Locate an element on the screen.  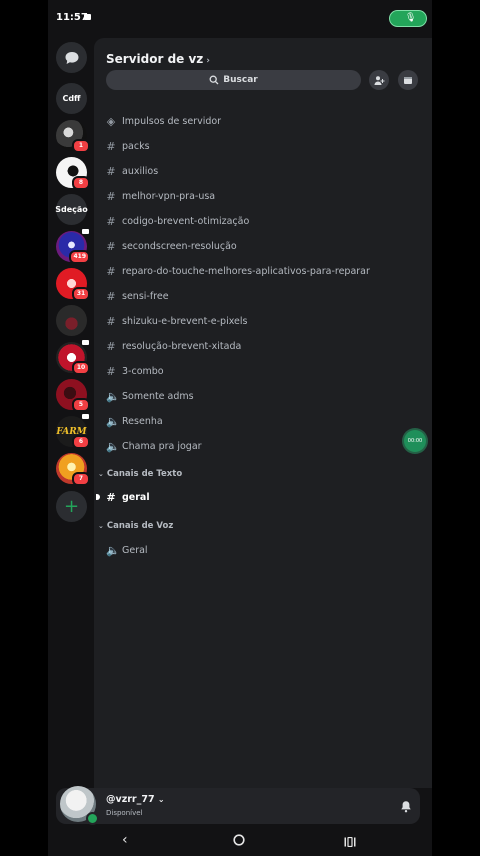
user-status: Disponível is located at coordinates (124, 813).